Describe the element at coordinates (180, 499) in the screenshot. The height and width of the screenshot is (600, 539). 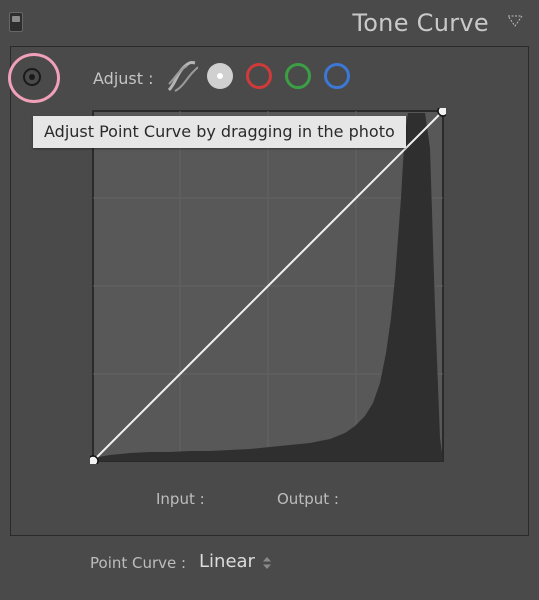
I see `input-readout-label: Input :` at that location.